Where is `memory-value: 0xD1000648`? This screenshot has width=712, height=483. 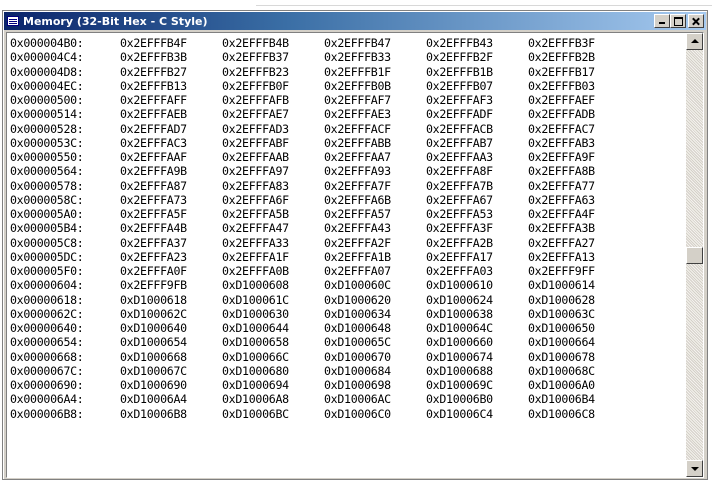
memory-value: 0xD1000648 is located at coordinates (375, 328).